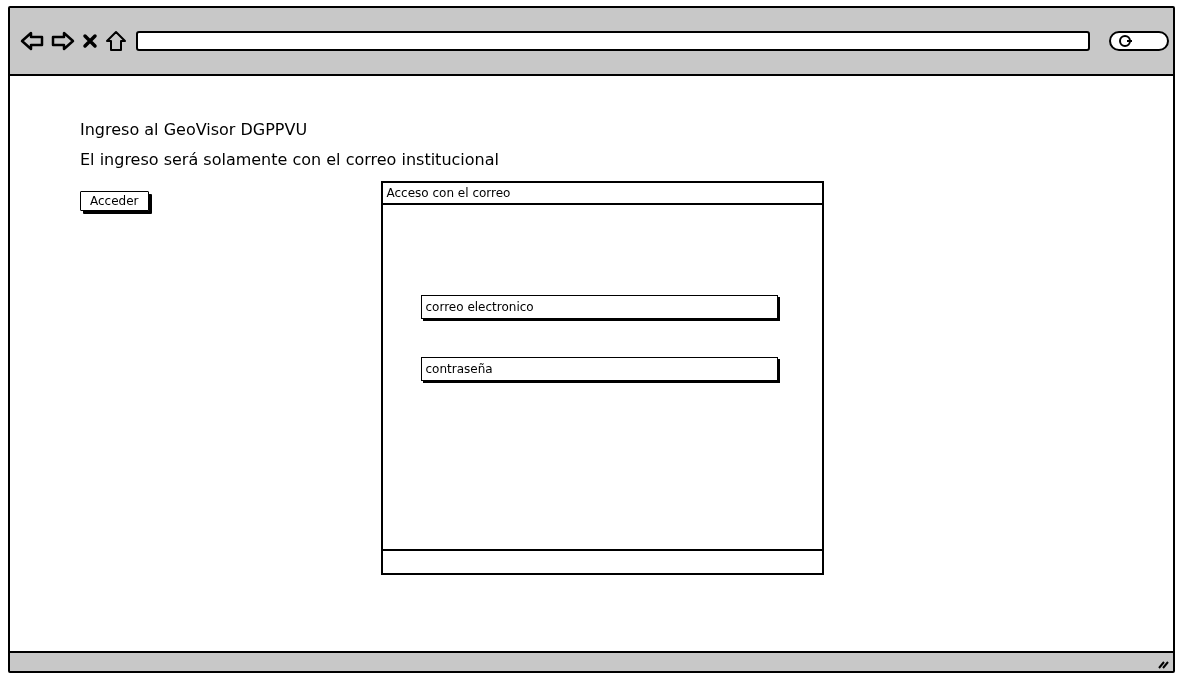 This screenshot has height=681, width=1183. What do you see at coordinates (602, 194) in the screenshot?
I see `dialog-title: Acceso con el correo` at bounding box center [602, 194].